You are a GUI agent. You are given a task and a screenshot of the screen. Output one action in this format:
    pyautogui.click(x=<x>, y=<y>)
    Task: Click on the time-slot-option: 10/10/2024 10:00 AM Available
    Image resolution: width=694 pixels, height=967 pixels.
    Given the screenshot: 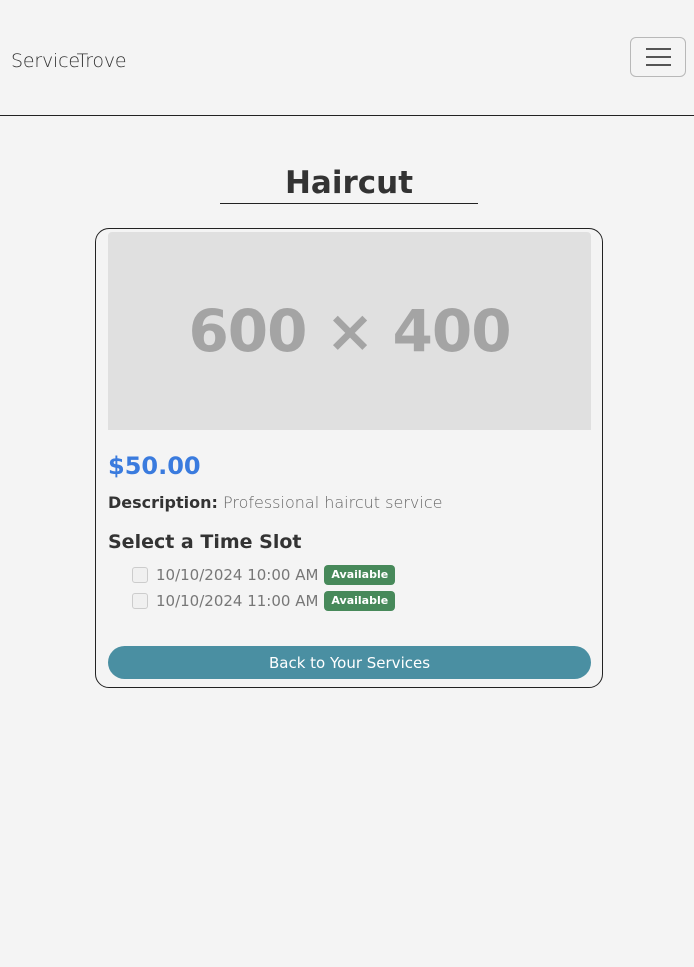 What is the action you would take?
    pyautogui.click(x=264, y=575)
    